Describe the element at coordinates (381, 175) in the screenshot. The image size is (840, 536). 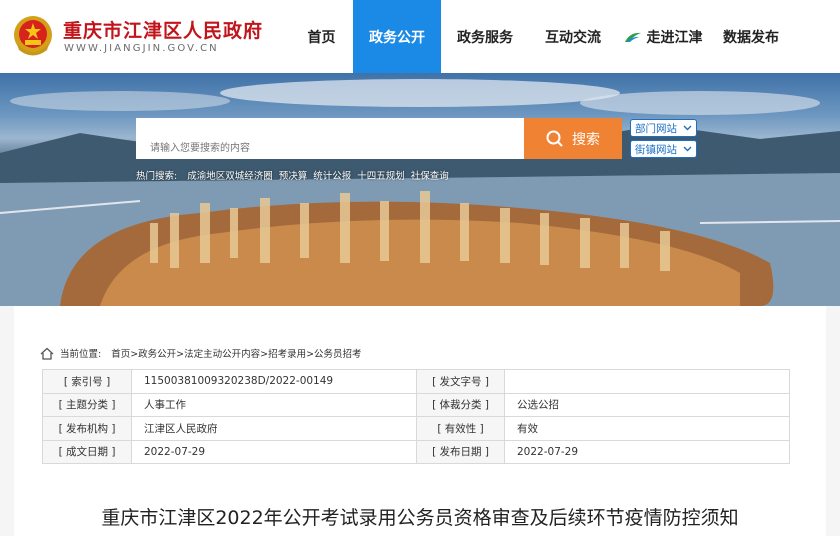
I see `hot-search-link: 十四五规划` at that location.